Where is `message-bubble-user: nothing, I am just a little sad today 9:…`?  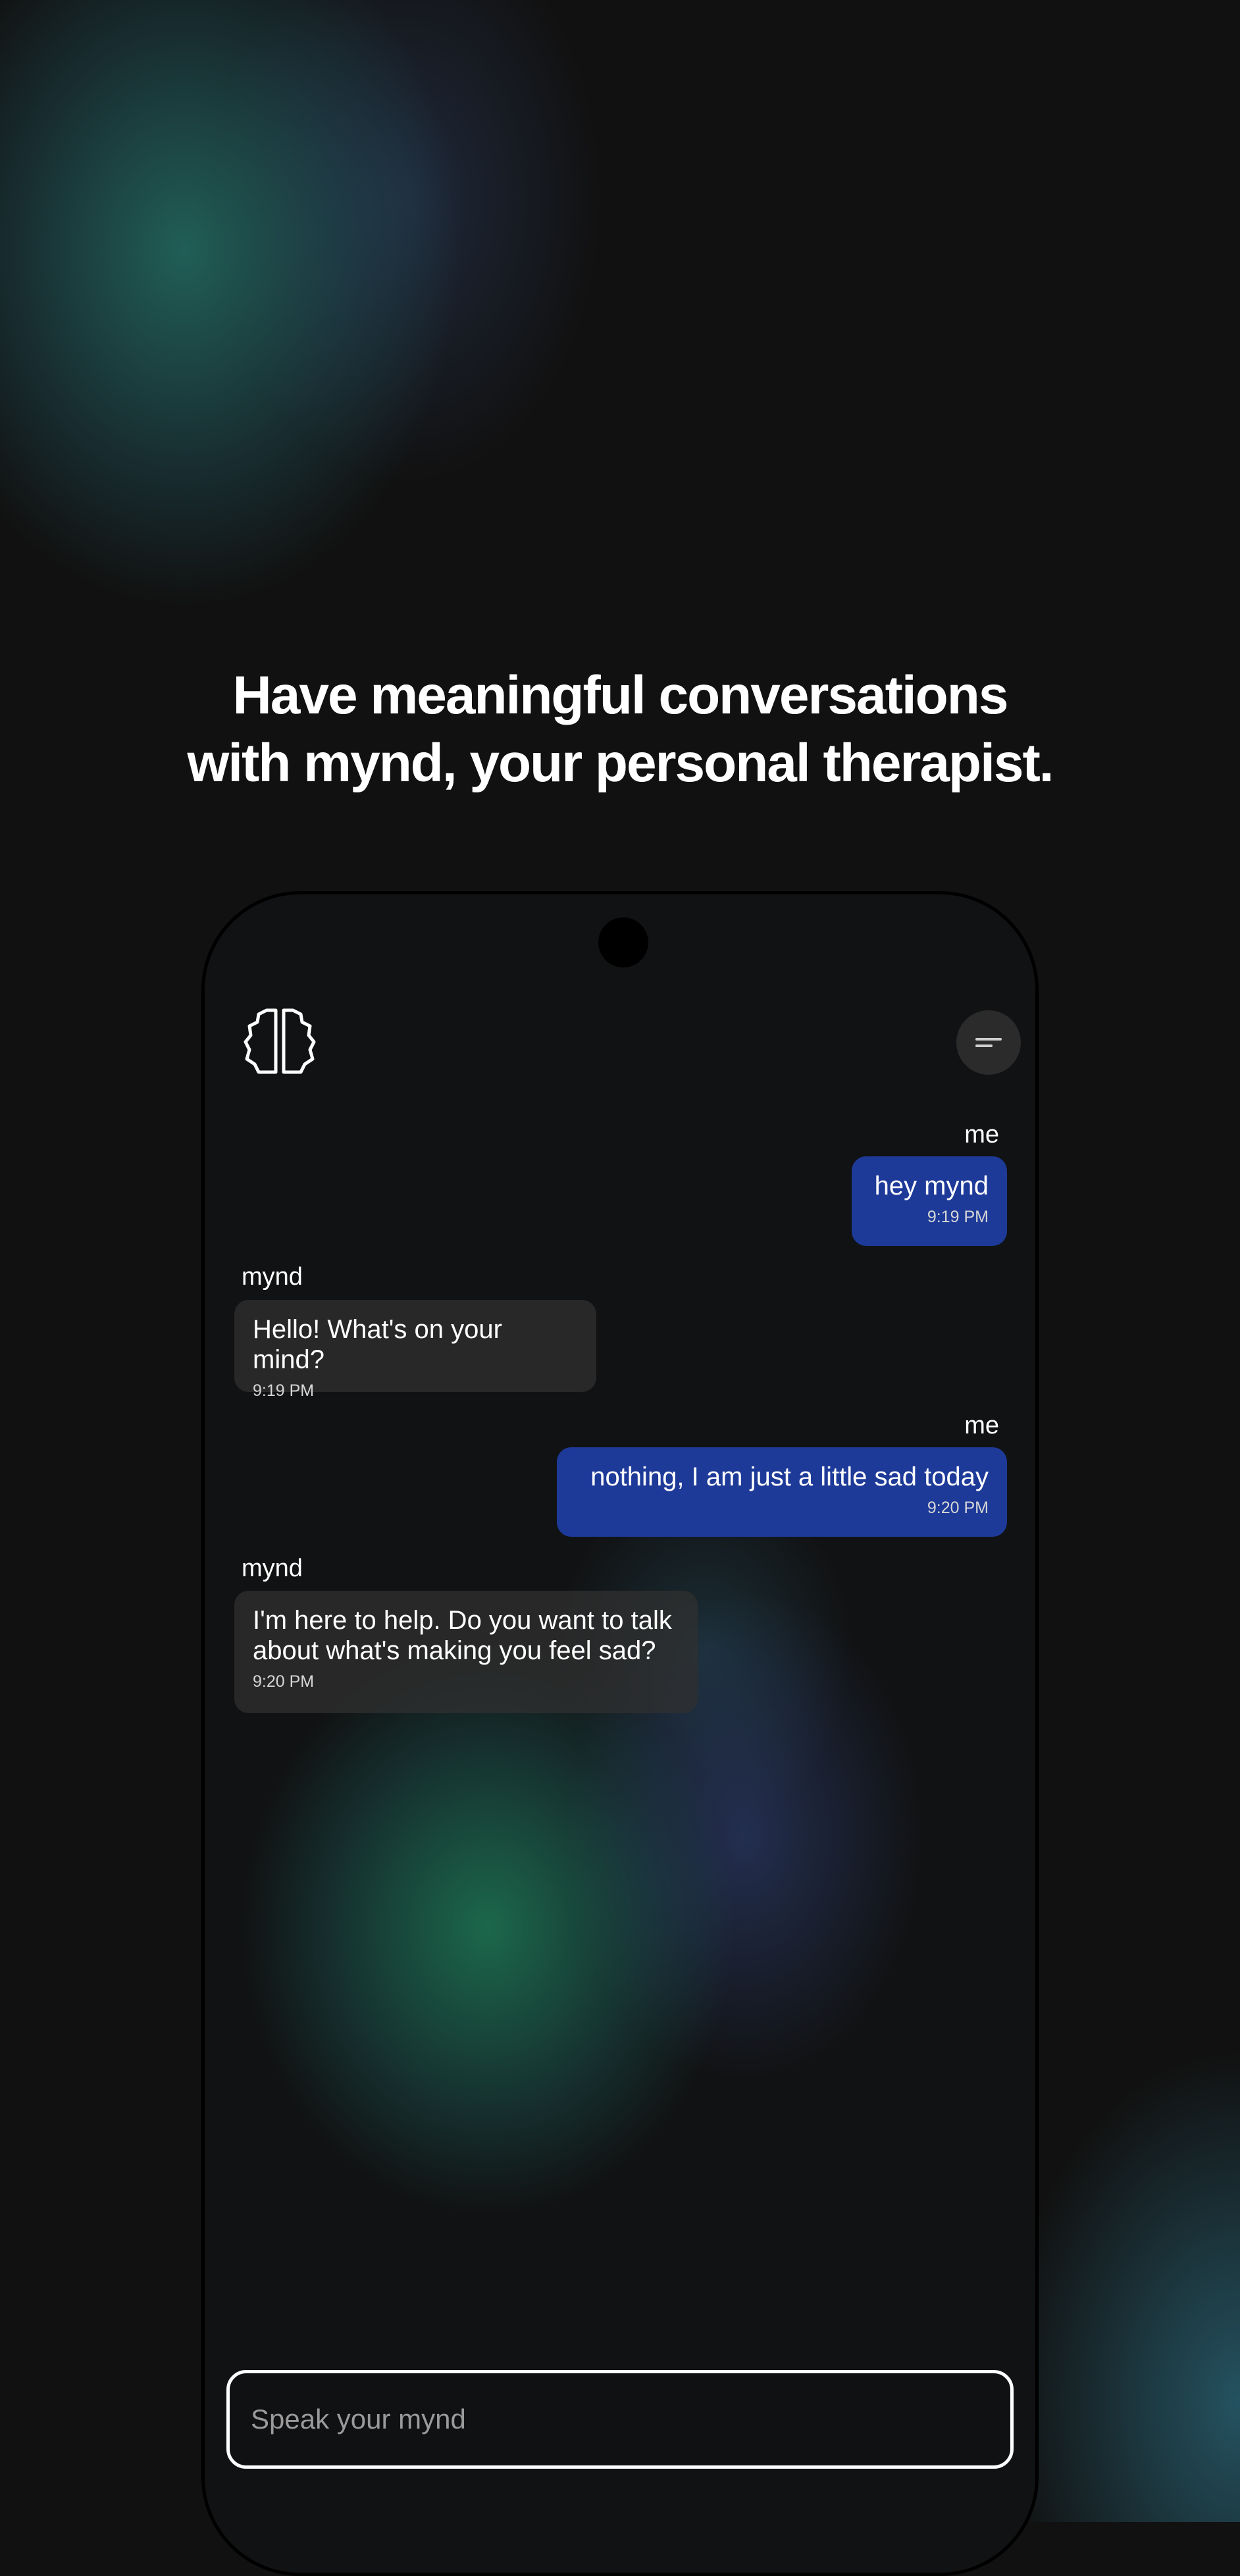 message-bubble-user: nothing, I am just a little sad today 9:… is located at coordinates (782, 1492).